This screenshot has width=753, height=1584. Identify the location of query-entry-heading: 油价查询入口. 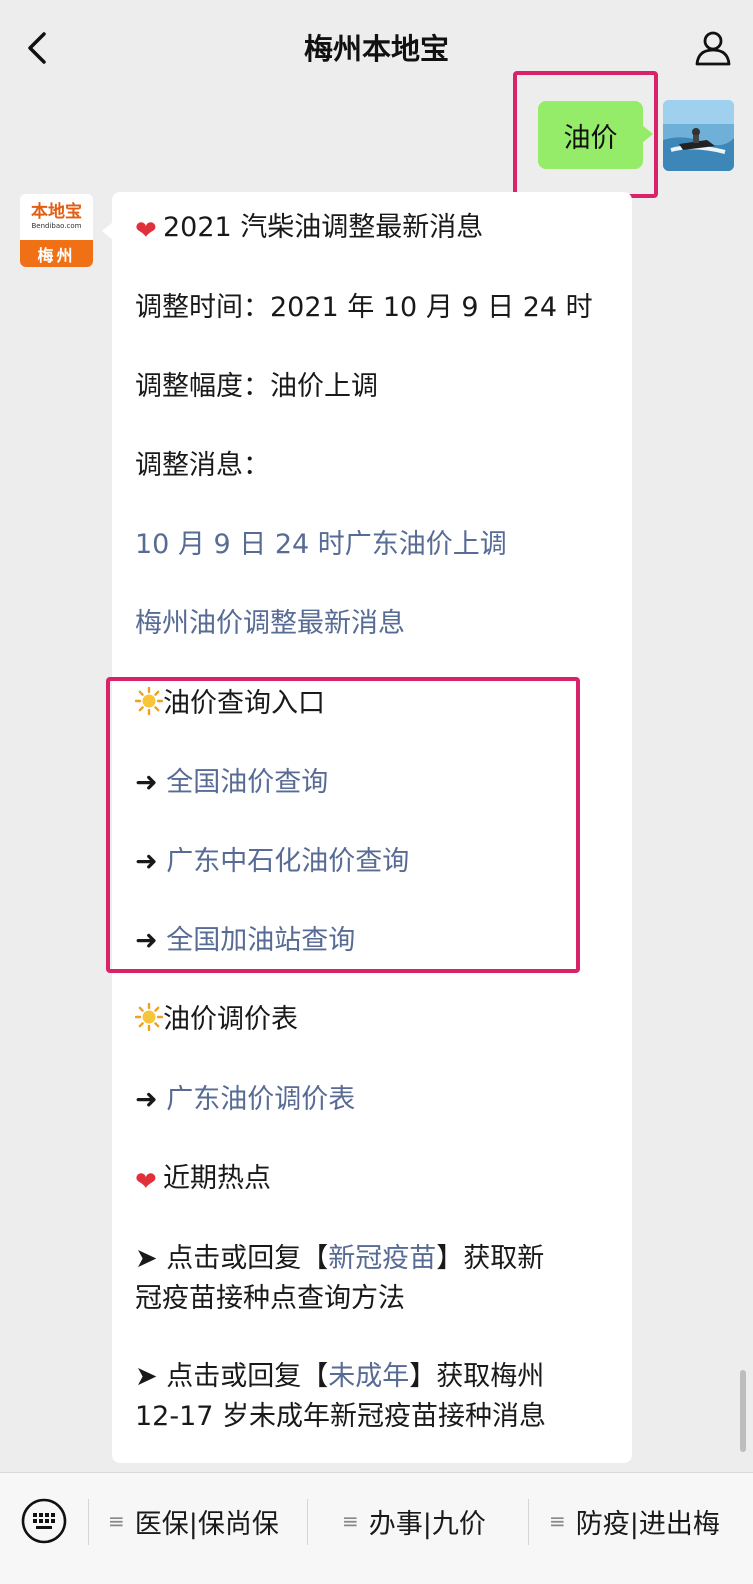
(230, 704).